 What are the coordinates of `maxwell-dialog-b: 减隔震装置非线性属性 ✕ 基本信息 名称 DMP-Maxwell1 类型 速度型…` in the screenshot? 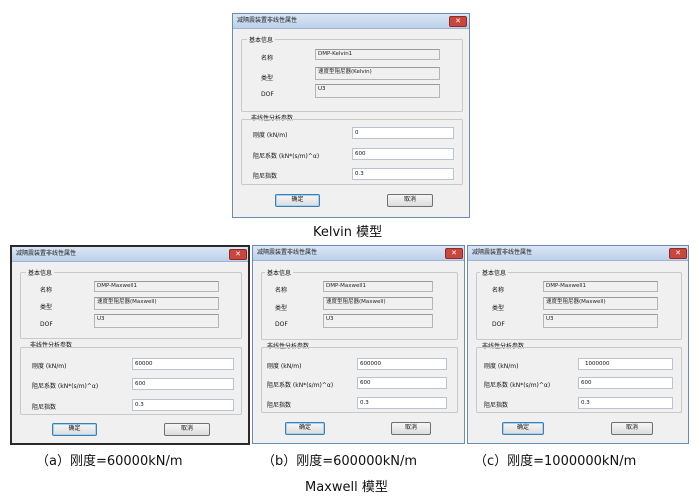 It's located at (358, 344).